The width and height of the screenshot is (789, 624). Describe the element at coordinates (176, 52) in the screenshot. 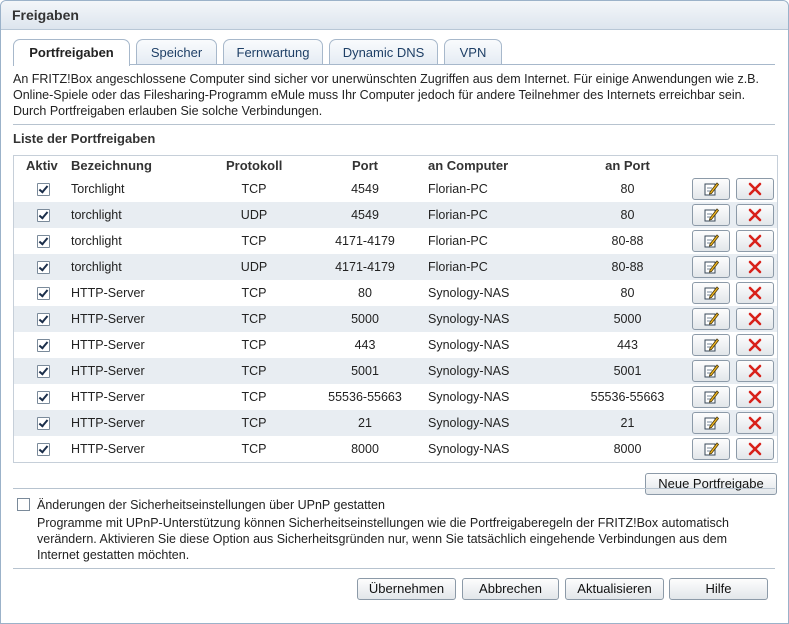

I see `tab-speicher: Speicher` at that location.